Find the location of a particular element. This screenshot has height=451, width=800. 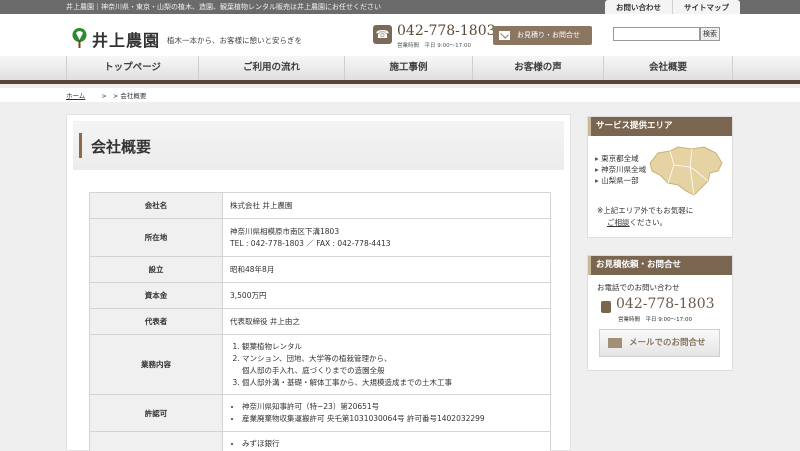

estimate-contact-button: お見積り・お問合せ is located at coordinates (542, 35).